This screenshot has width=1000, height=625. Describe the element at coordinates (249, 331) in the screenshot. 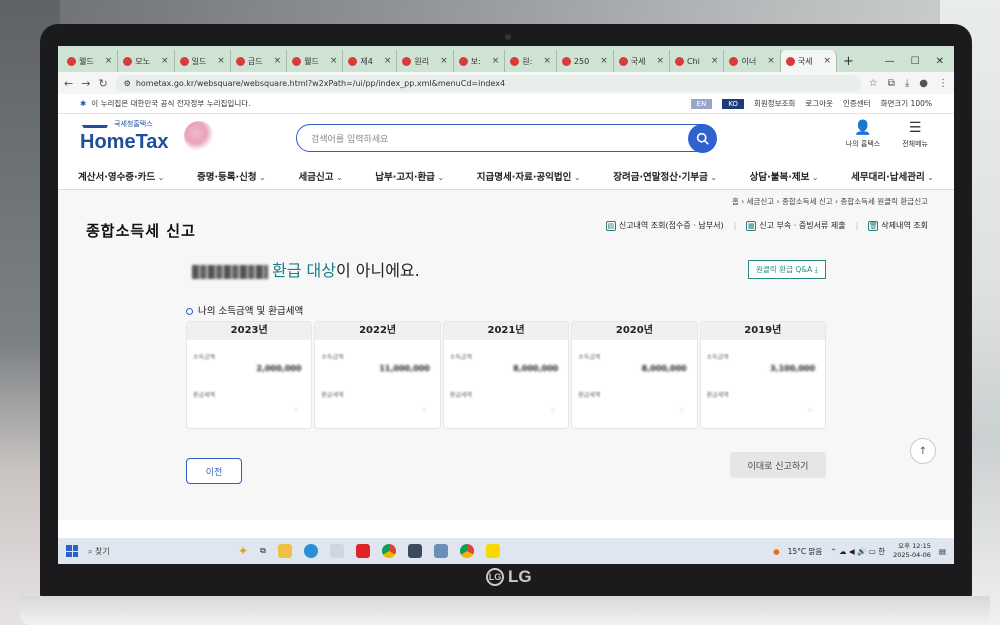

I see `year-heading: 2023년` at that location.